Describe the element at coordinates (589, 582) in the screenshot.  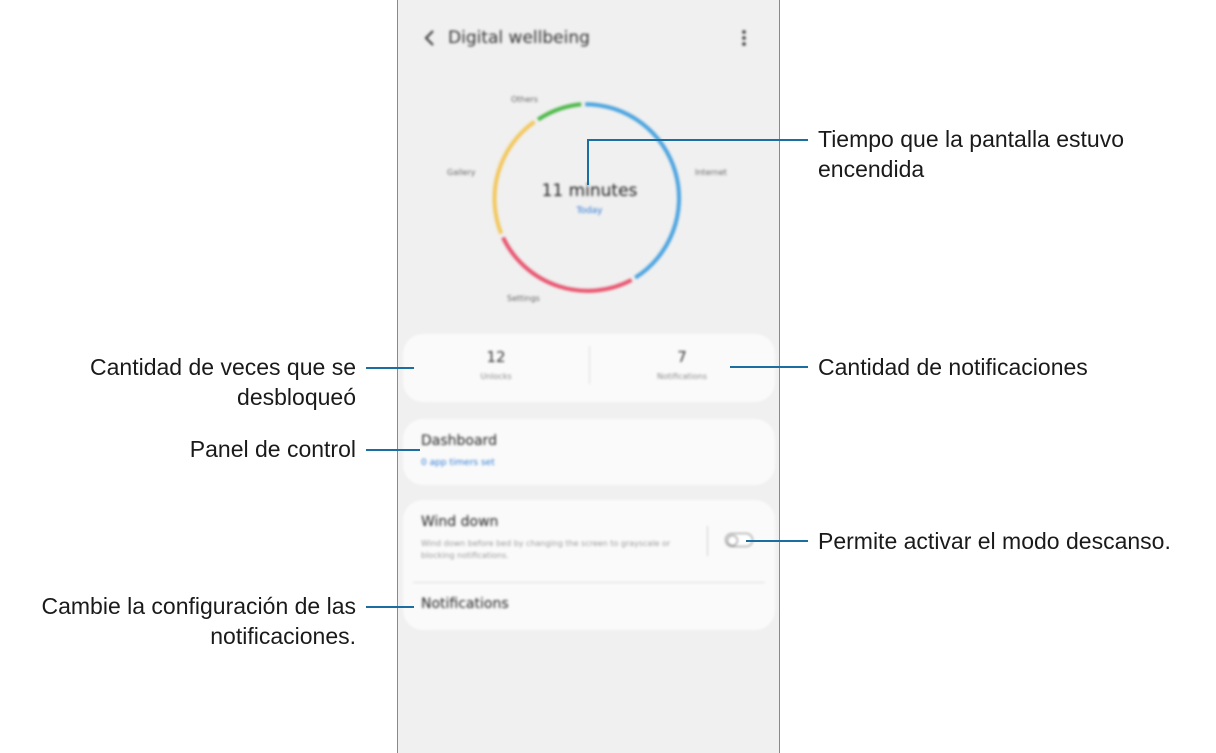
I see `settings-divider` at that location.